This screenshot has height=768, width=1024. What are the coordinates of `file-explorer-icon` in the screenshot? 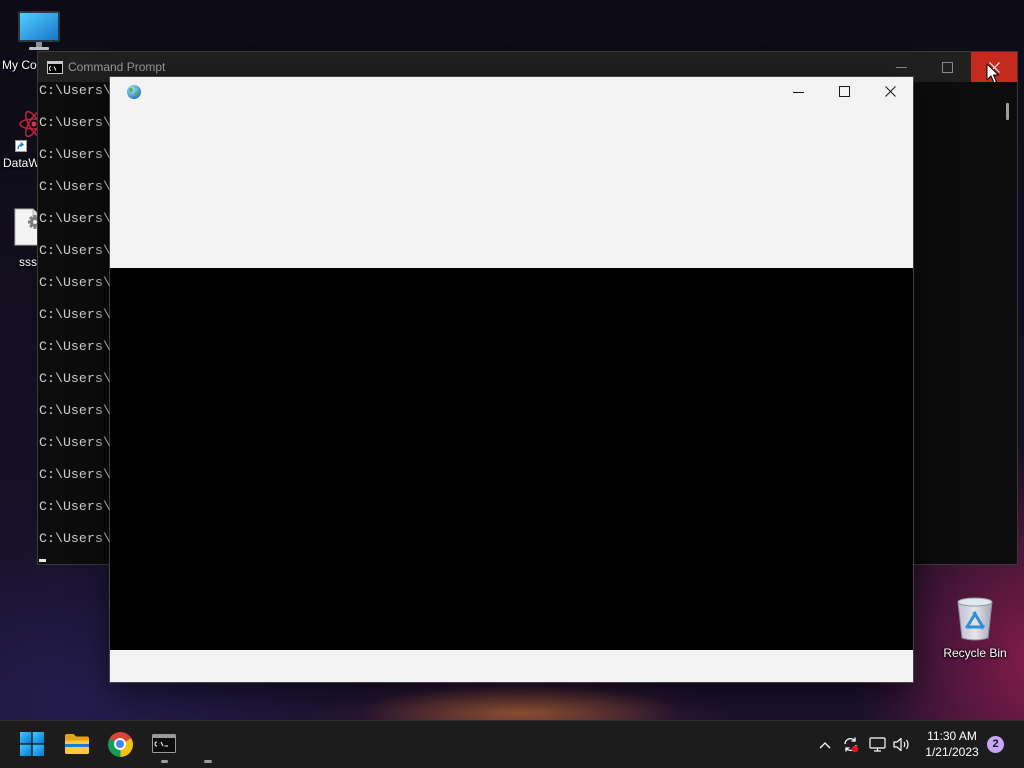 It's located at (77, 744).